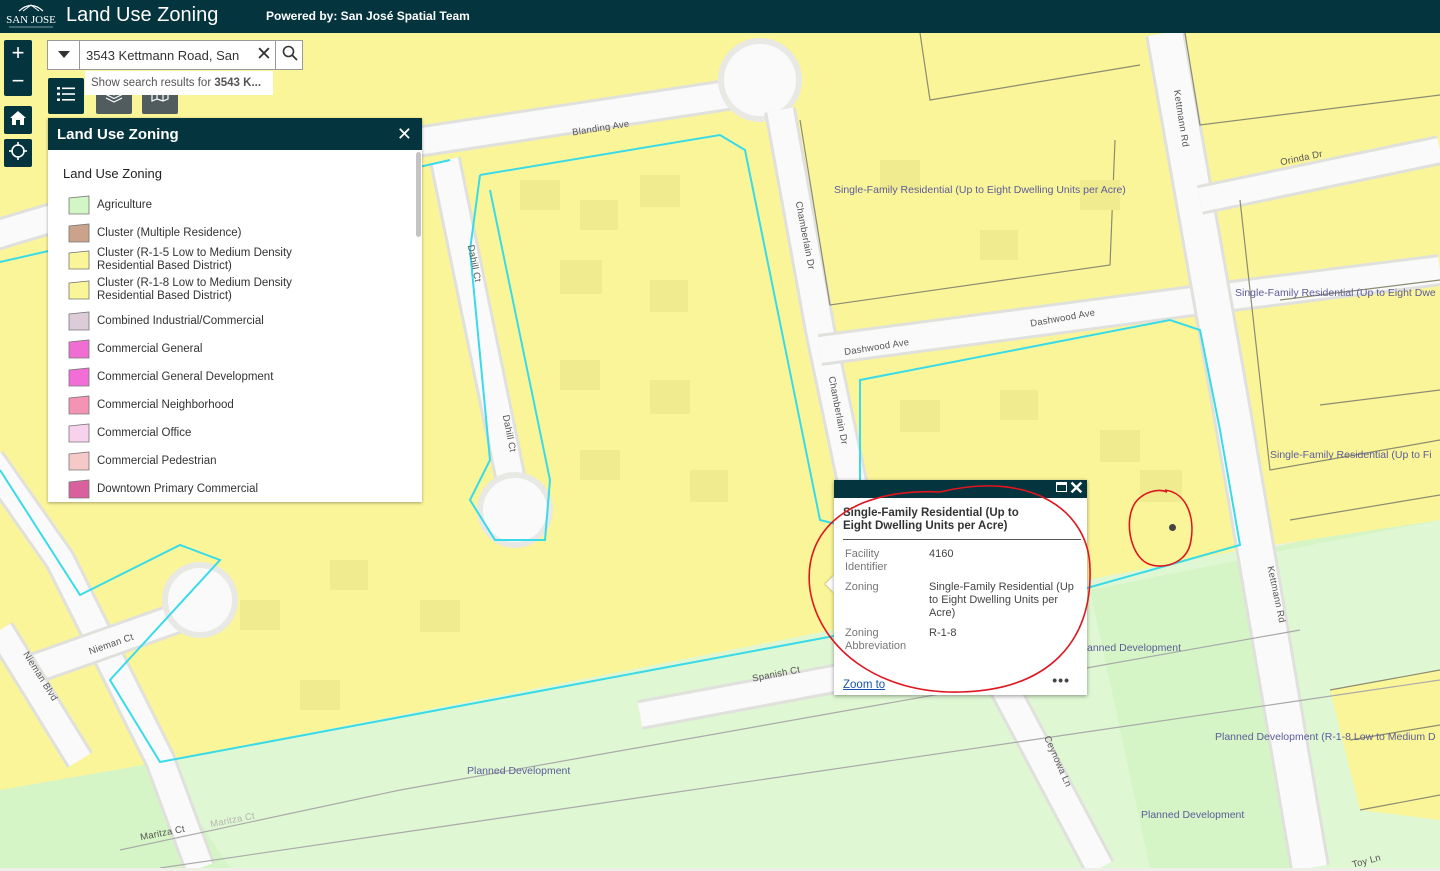 This screenshot has height=871, width=1440. I want to click on more-options-button: •••, so click(1061, 680).